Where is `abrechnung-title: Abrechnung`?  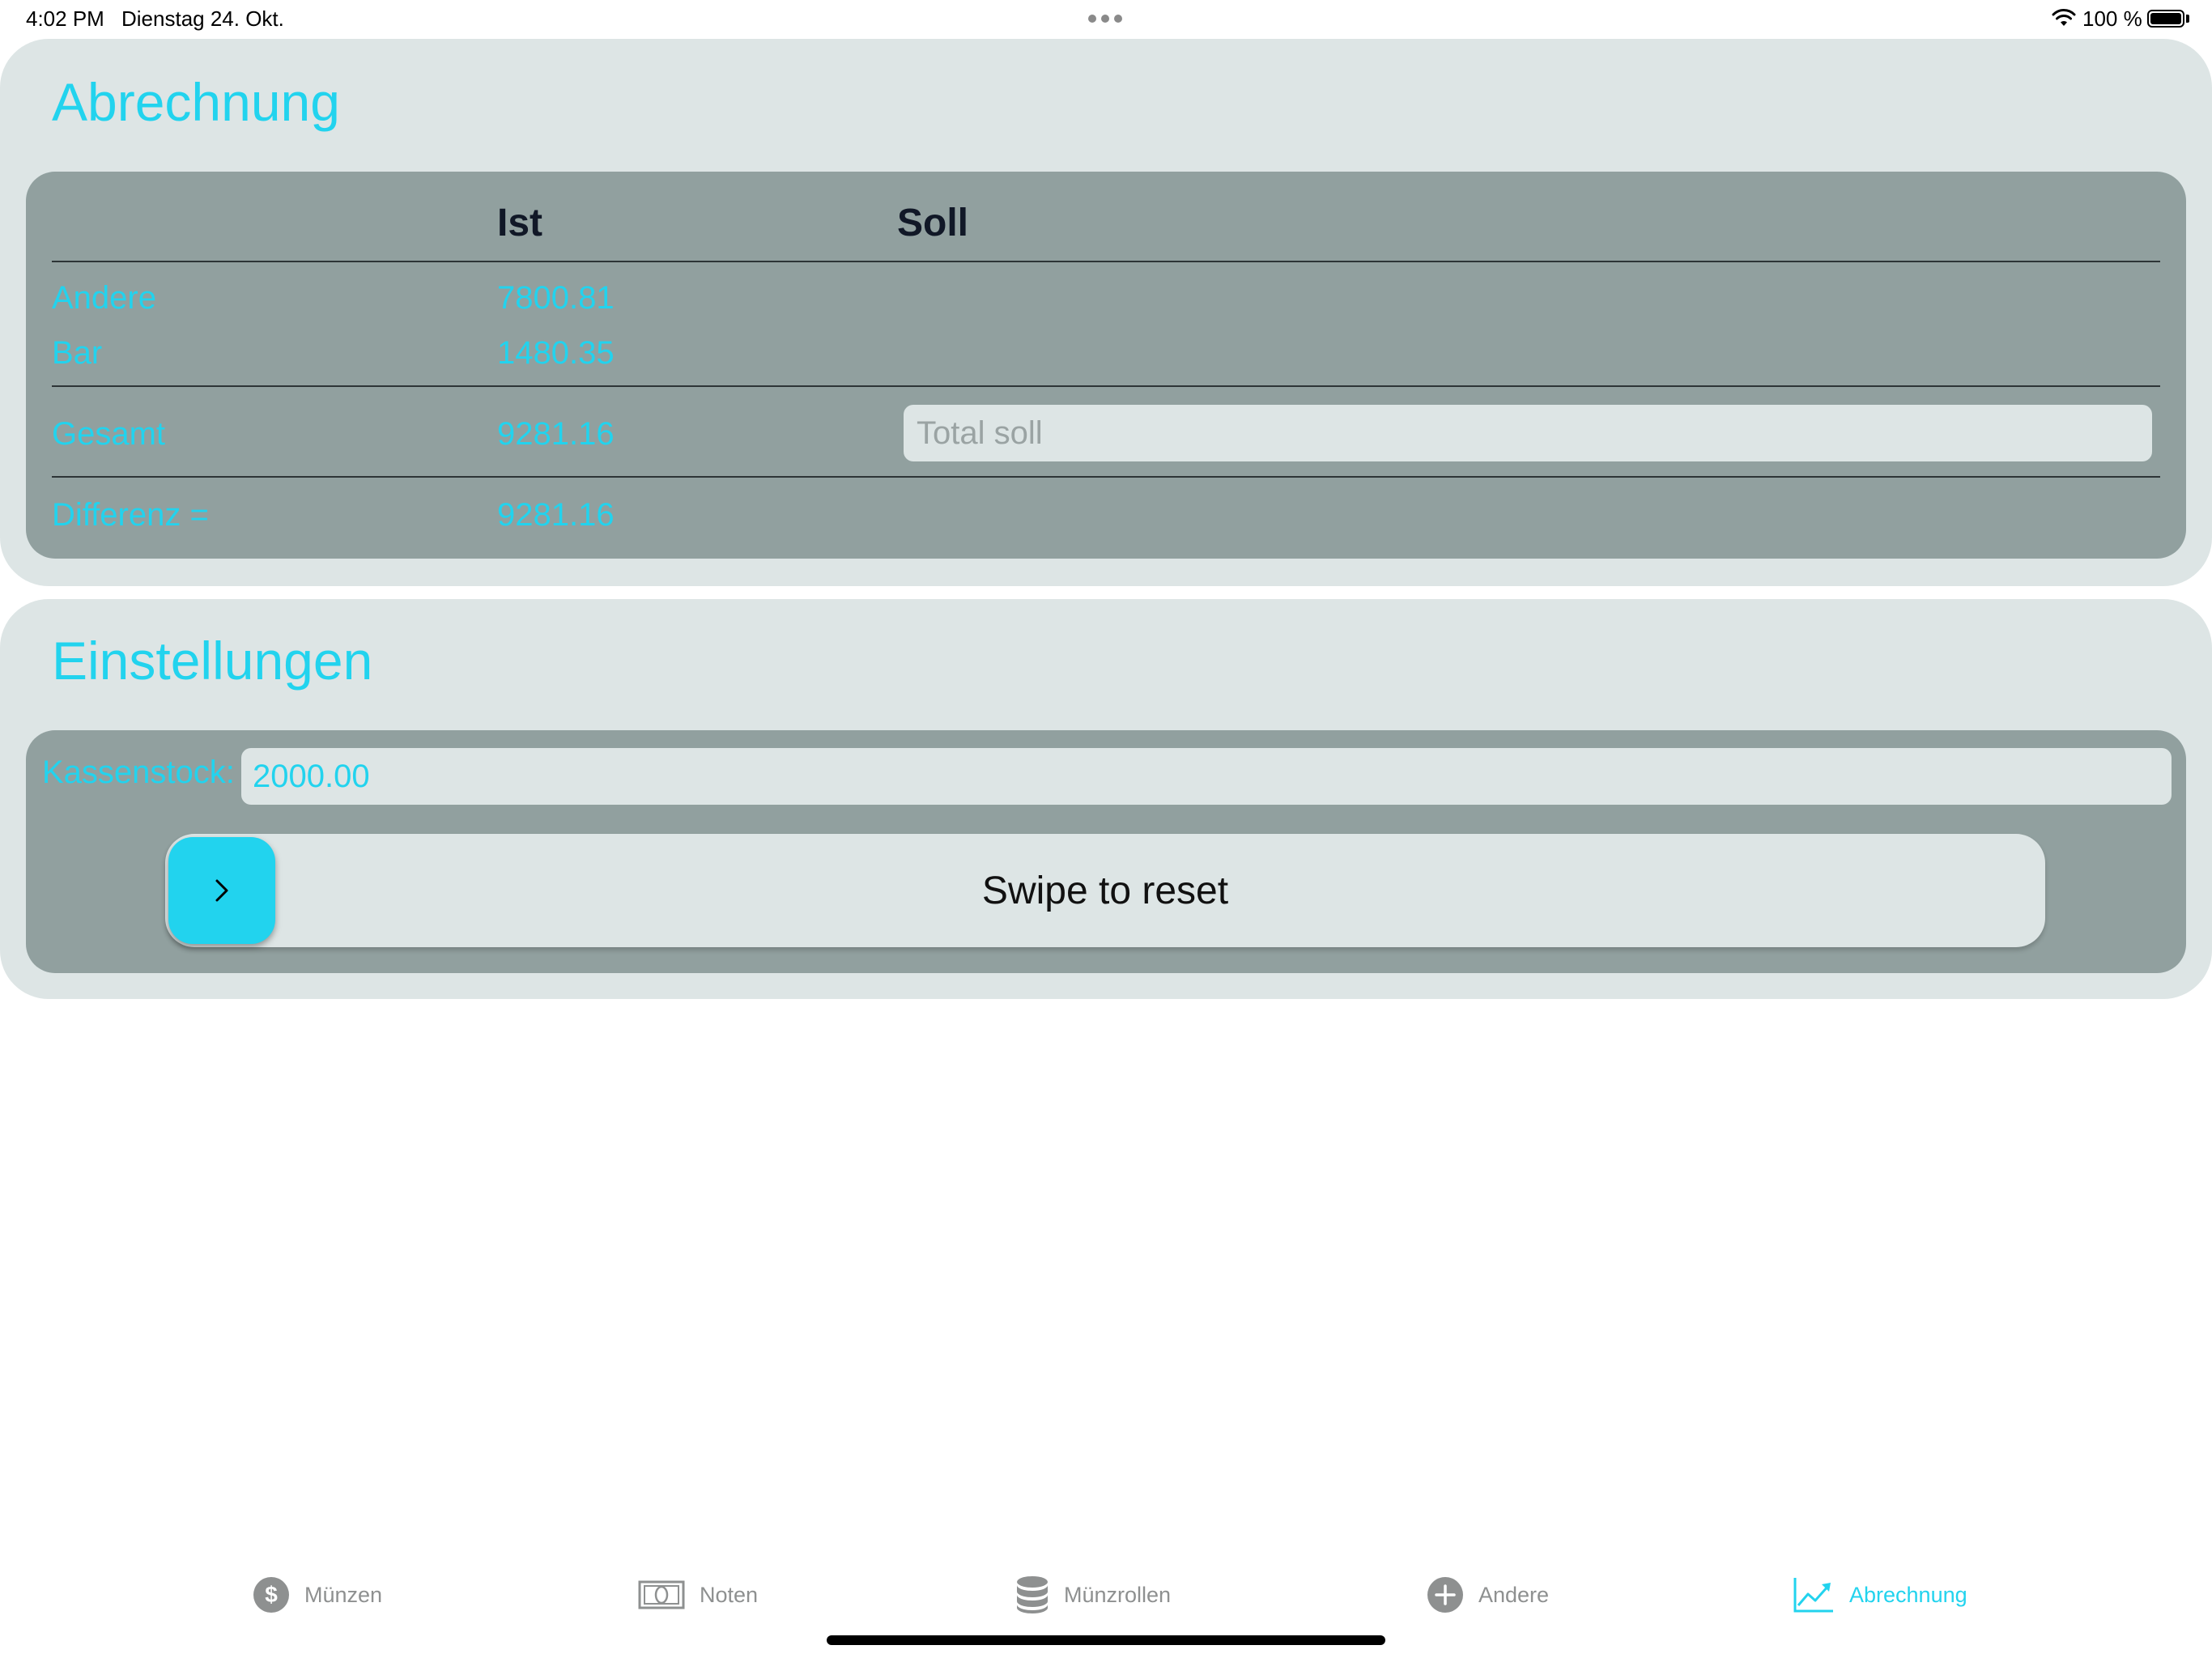 abrechnung-title: Abrechnung is located at coordinates (196, 102).